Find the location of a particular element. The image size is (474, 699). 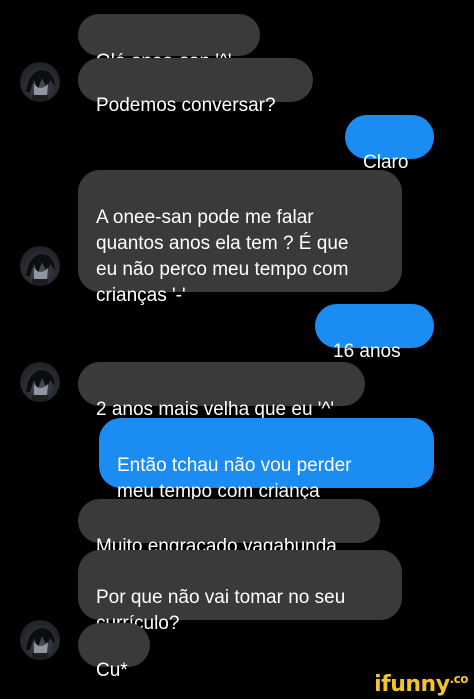

message-text: Cu* is located at coordinates (112, 670).